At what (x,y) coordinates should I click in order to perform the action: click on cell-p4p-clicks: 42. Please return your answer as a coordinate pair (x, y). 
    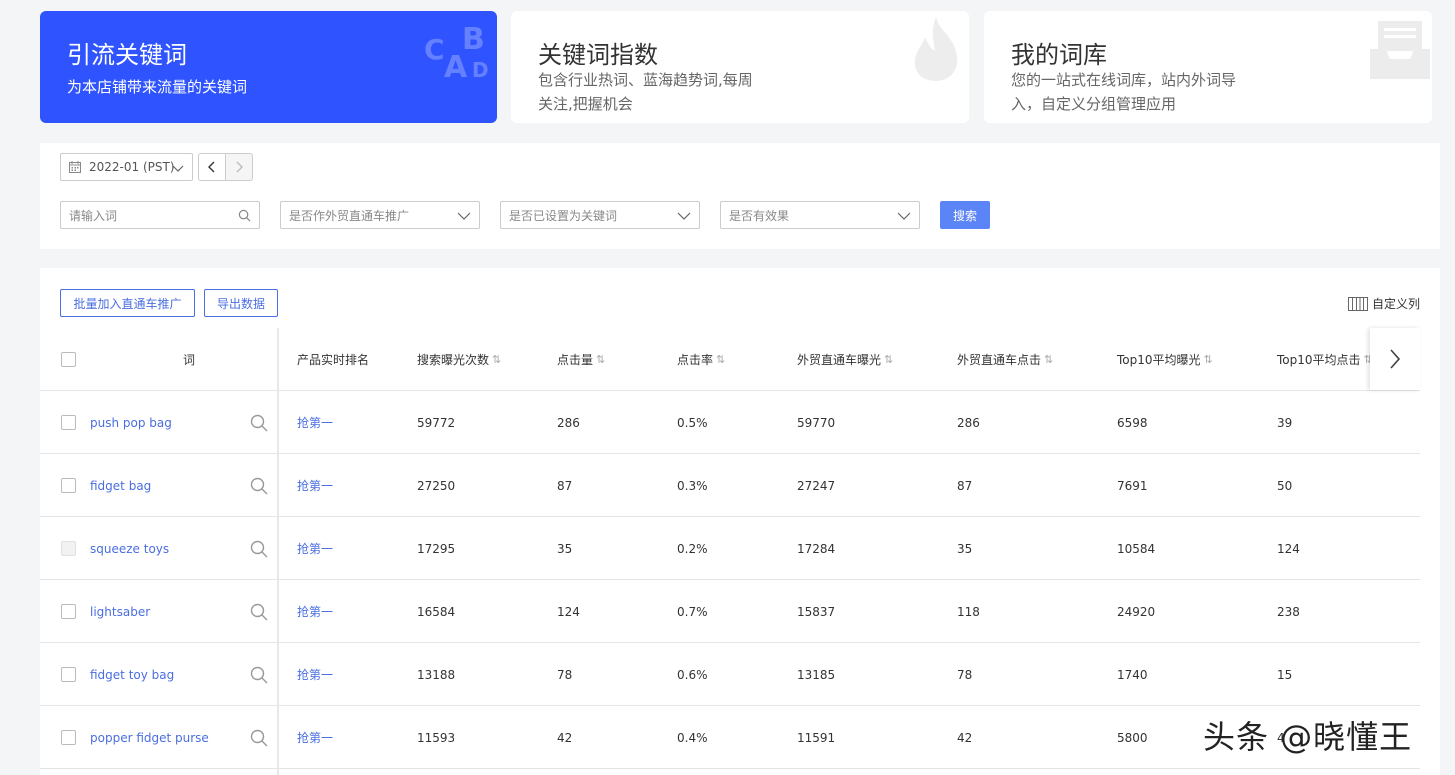
    Looking at the image, I should click on (965, 737).